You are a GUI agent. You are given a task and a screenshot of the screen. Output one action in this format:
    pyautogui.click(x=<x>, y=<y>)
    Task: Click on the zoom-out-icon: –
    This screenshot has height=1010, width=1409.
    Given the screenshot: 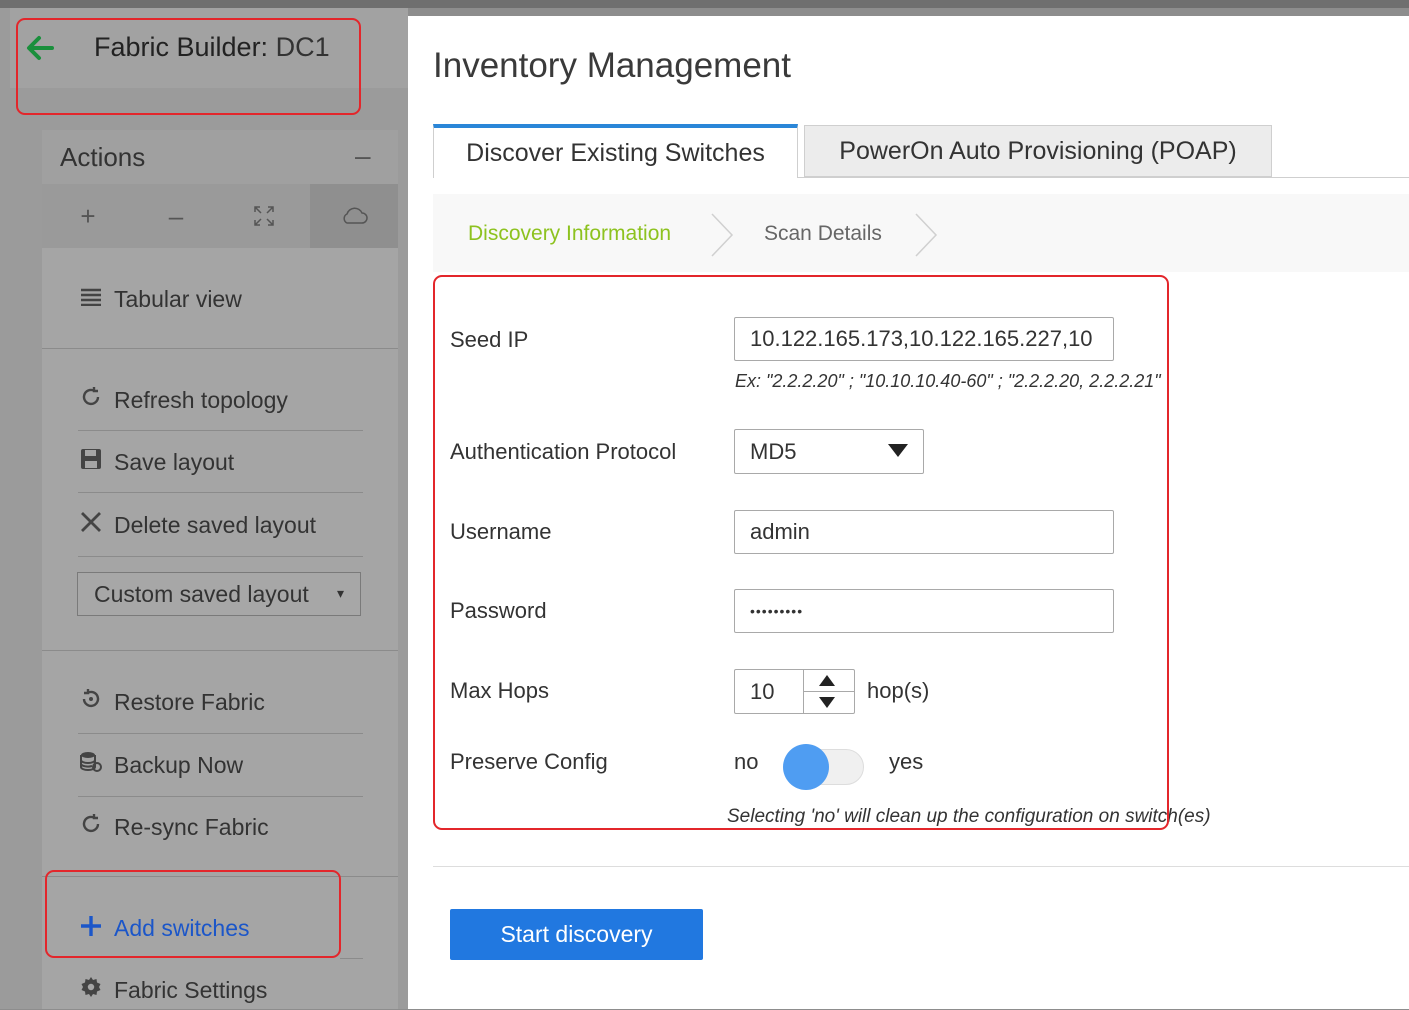 What is the action you would take?
    pyautogui.click(x=176, y=216)
    